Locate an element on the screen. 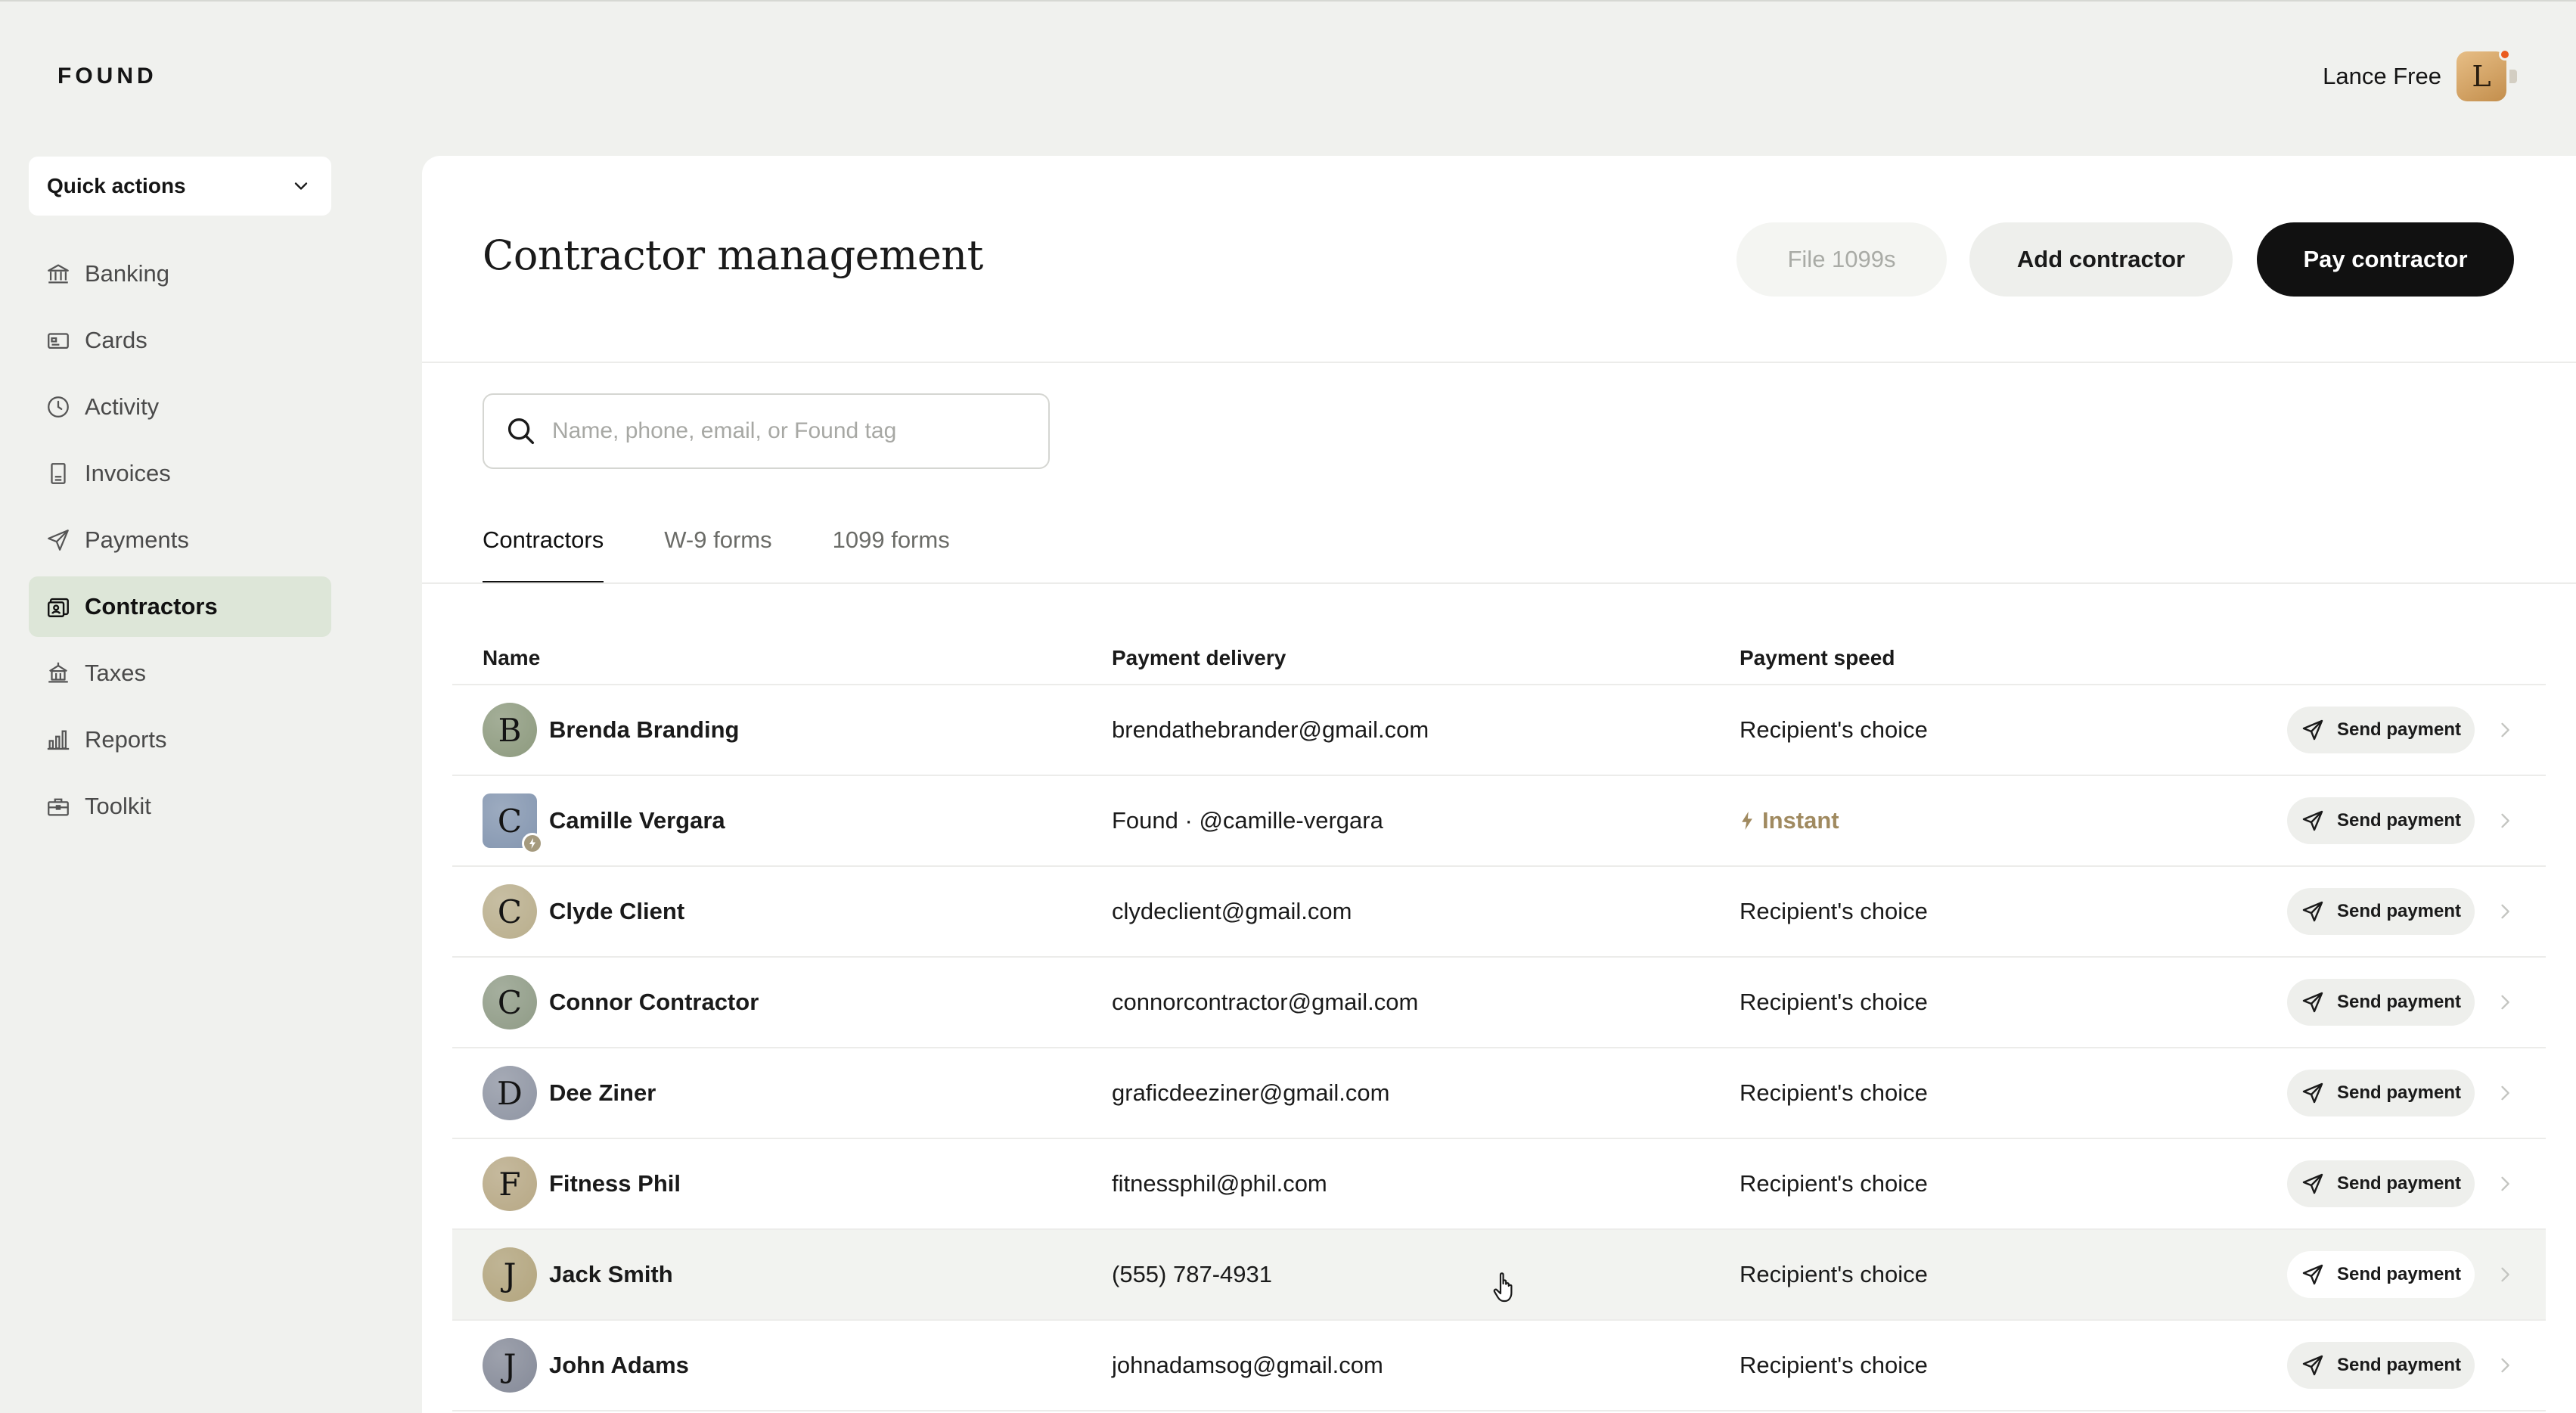  invoice-icon is located at coordinates (58, 474).